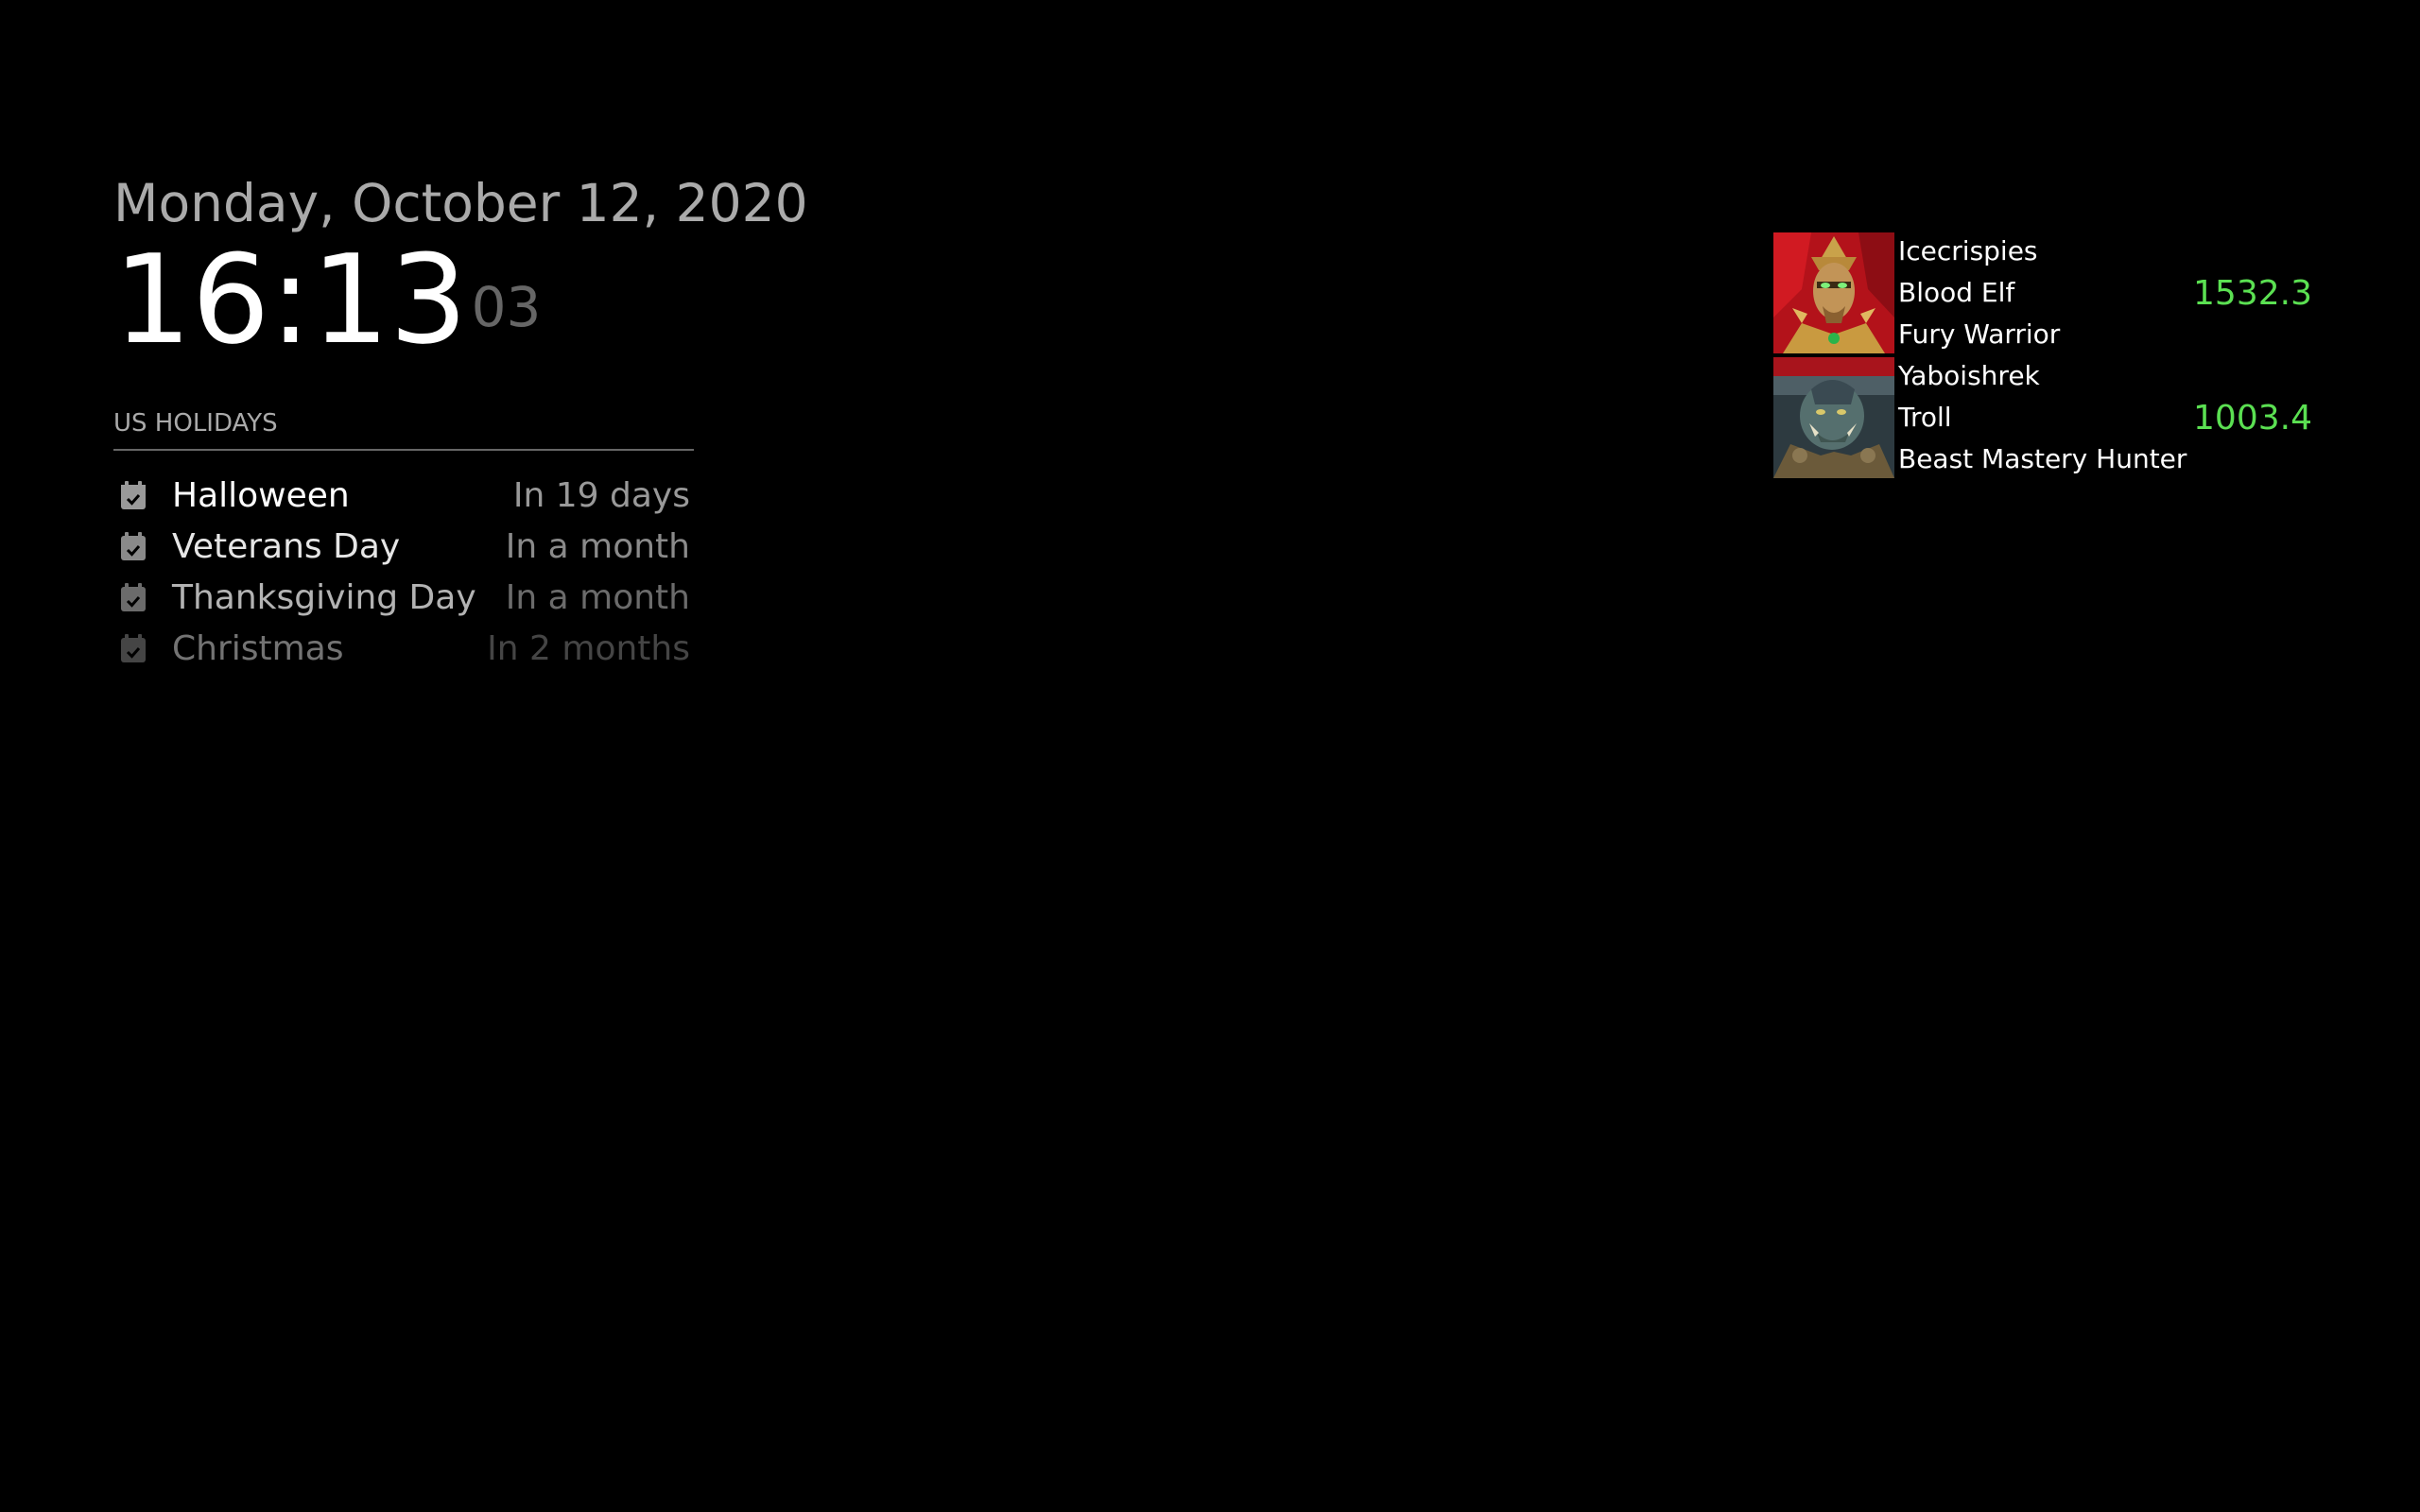 The image size is (2420, 1512). I want to click on clock-time: 16:1303, so click(460, 299).